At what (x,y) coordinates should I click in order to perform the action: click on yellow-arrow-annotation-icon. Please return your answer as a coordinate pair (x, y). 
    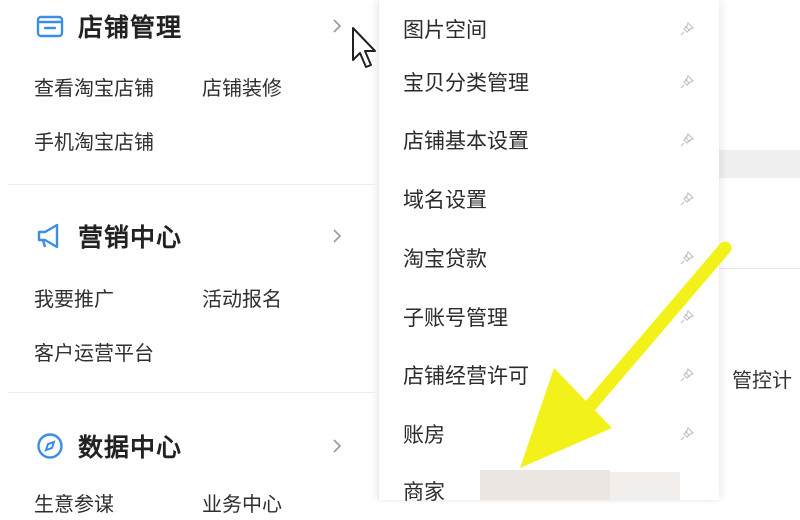
    Looking at the image, I should click on (626, 354).